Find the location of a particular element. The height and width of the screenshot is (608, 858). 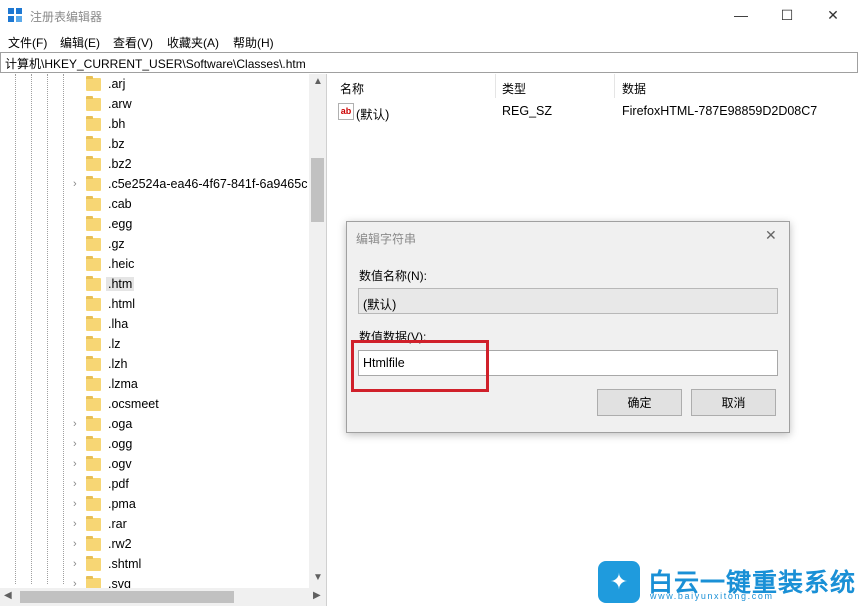

tree-item: .lzma is located at coordinates (155, 385).